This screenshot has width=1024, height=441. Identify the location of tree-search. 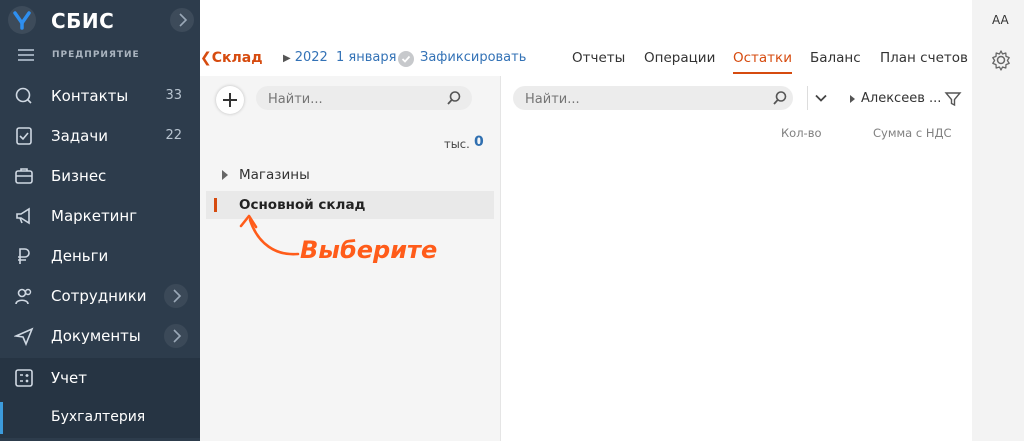
(364, 98).